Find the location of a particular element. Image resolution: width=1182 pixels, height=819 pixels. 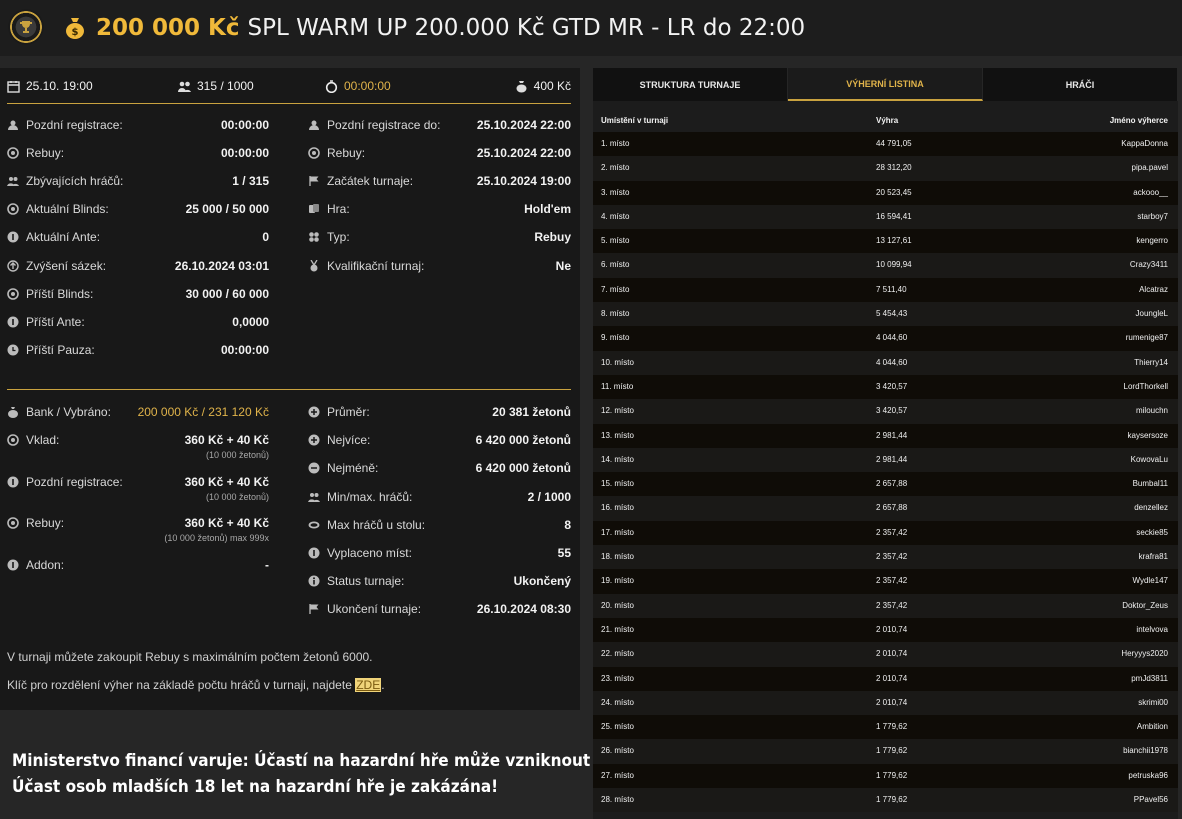

table-row: 11. místo 3 420,57 LordThorkell is located at coordinates (885, 387).